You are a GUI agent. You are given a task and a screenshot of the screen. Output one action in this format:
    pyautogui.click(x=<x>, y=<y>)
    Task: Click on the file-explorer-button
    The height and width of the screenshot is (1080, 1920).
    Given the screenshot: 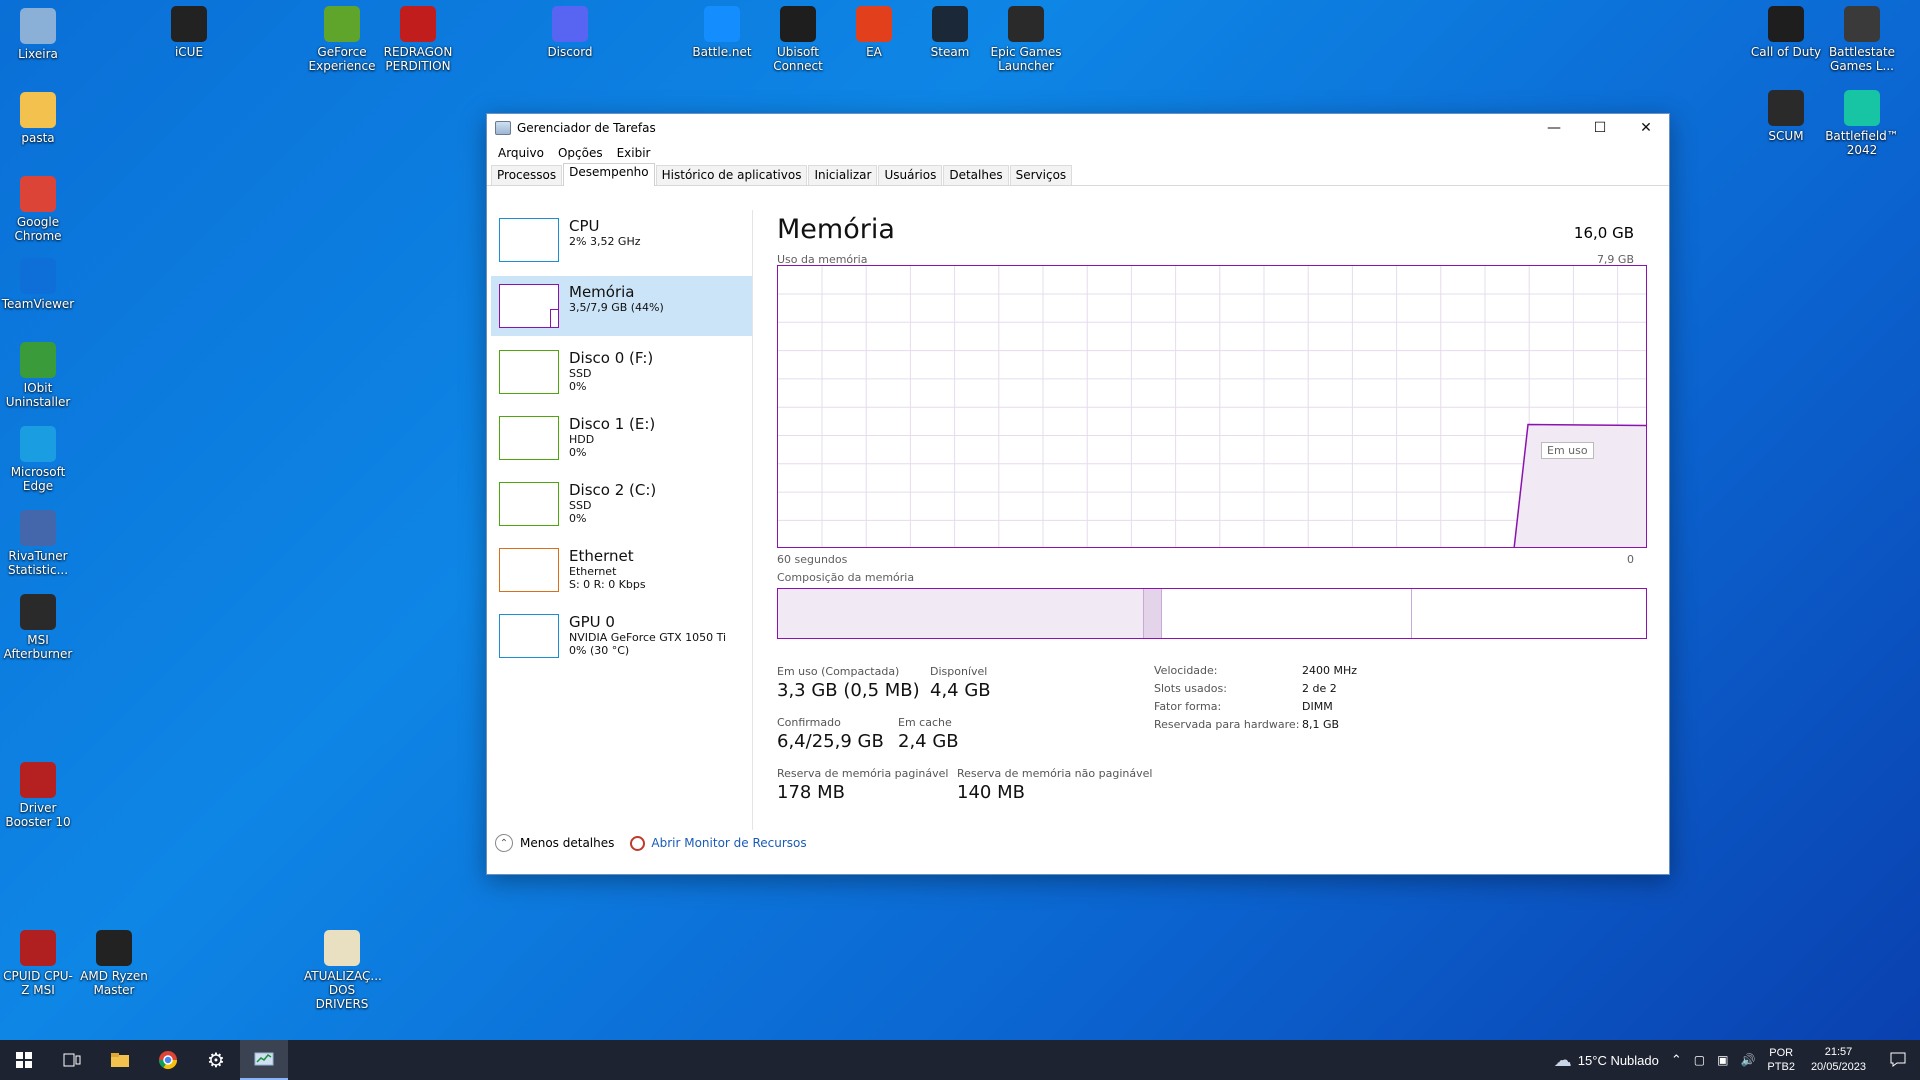 What is the action you would take?
    pyautogui.click(x=120, y=1060)
    